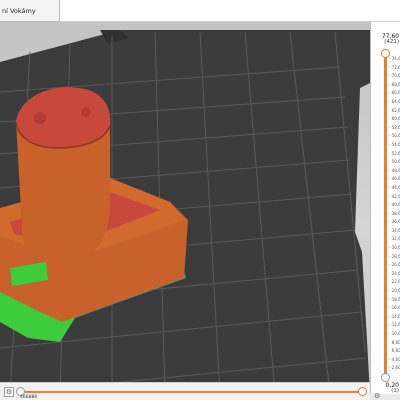 The height and width of the screenshot is (400, 400). What do you see at coordinates (394, 256) in the screenshot?
I see `layer-tick-label: - 28,60` at bounding box center [394, 256].